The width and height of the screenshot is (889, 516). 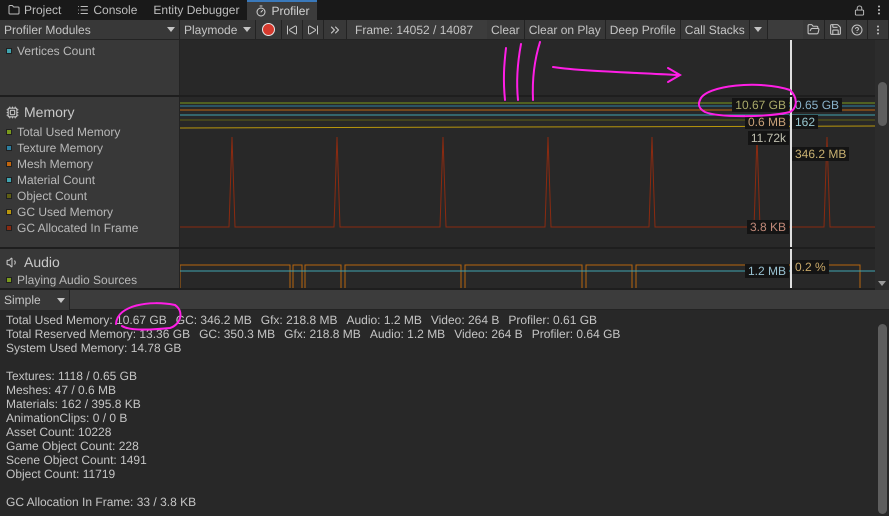 What do you see at coordinates (77, 228) in the screenshot?
I see `legend-label: GC Allocated In Frame` at bounding box center [77, 228].